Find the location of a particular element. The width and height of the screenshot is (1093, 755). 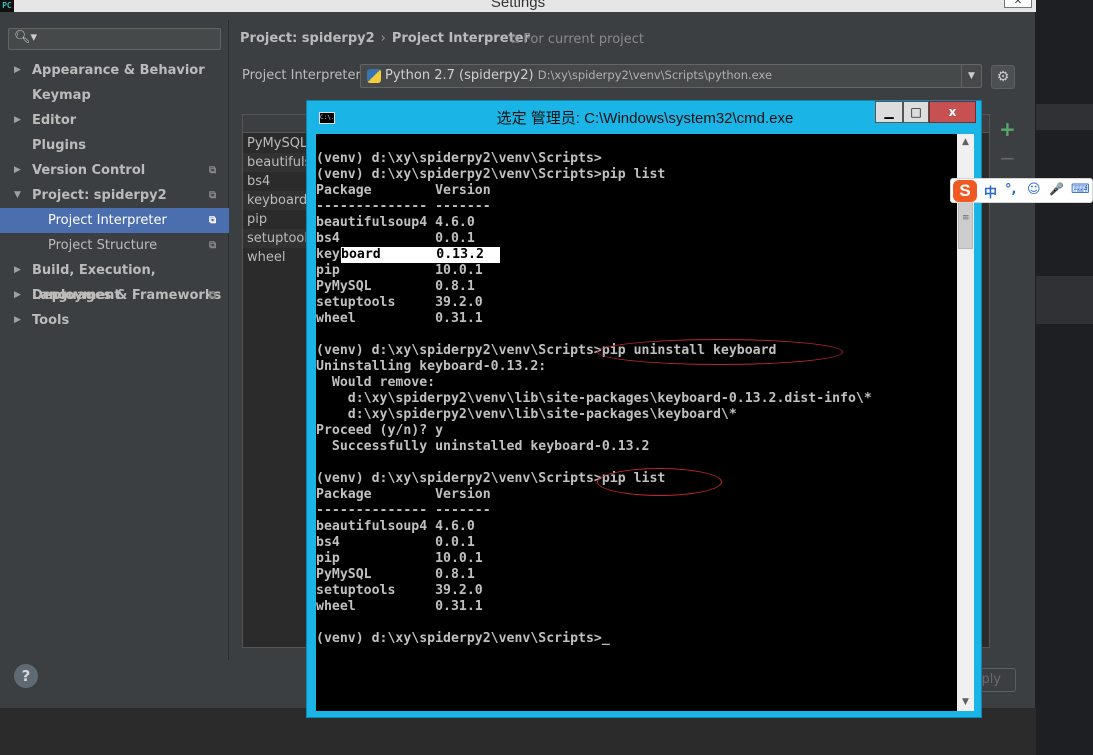

sidebar-item-appearance: ▶ Appearance & Behavior is located at coordinates (114, 70).